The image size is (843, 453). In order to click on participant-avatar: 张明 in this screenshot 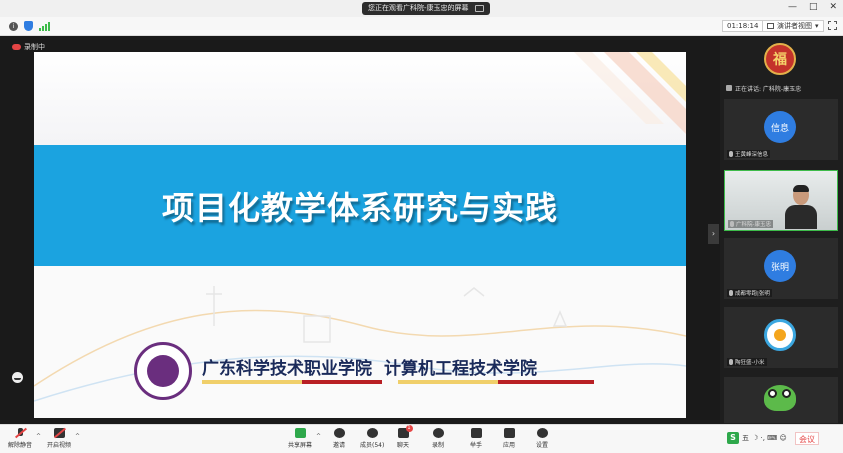, I will do `click(780, 266)`.